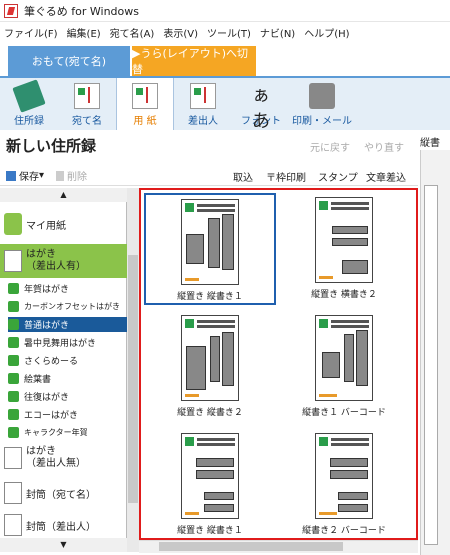 The width and height of the screenshot is (450, 555). I want to click on vertical-writing-label: 縦書, so click(430, 143).